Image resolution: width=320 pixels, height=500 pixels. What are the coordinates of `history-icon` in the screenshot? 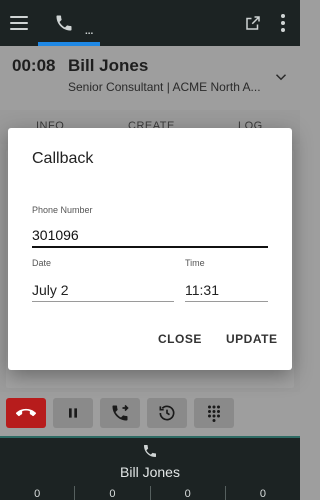 It's located at (167, 413).